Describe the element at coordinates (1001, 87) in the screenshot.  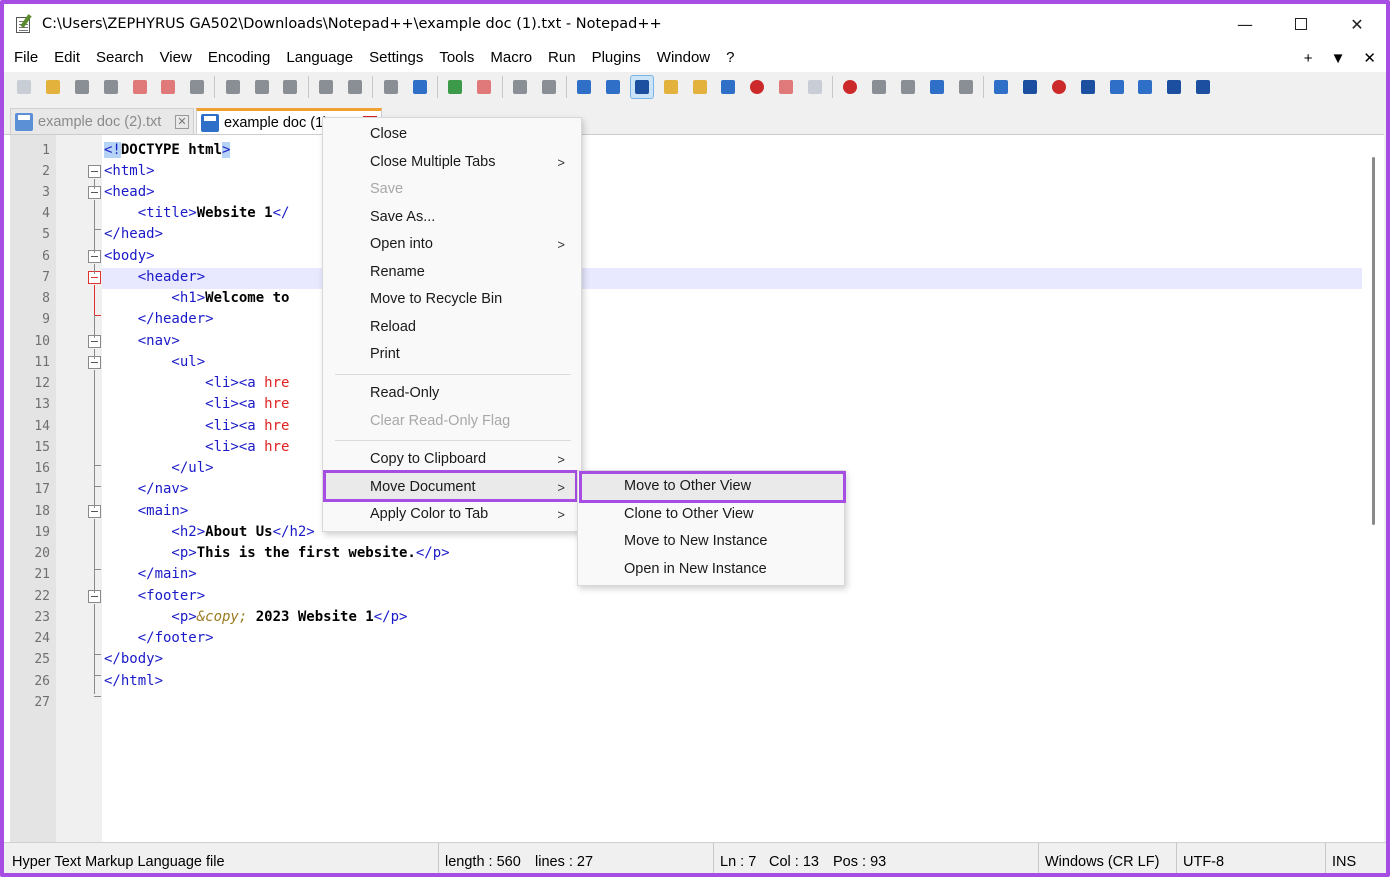
I see `plugin-download-icon` at that location.